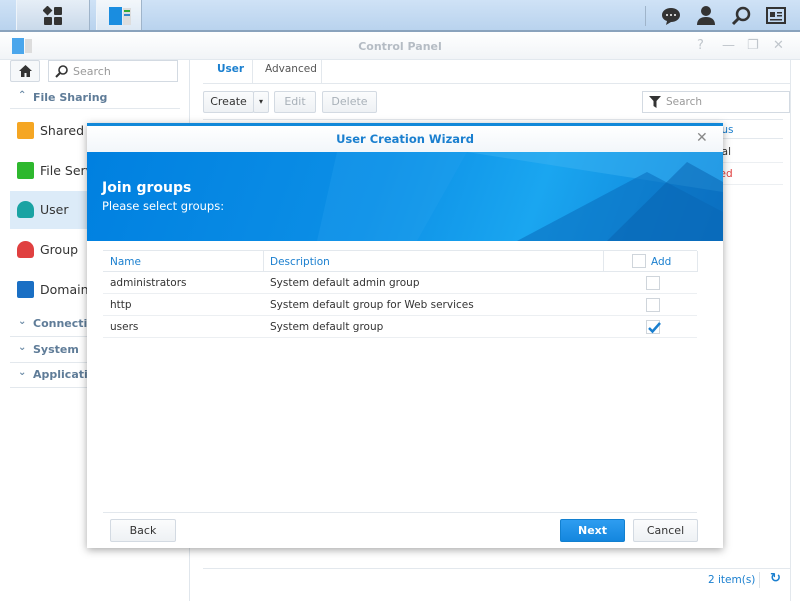  I want to click on group-icon, so click(25, 249).